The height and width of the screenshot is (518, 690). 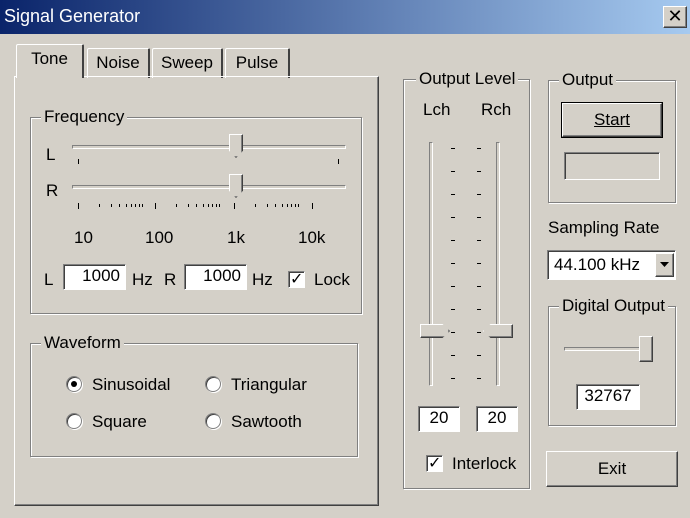 I want to click on output-group-label: Output, so click(x=588, y=80).